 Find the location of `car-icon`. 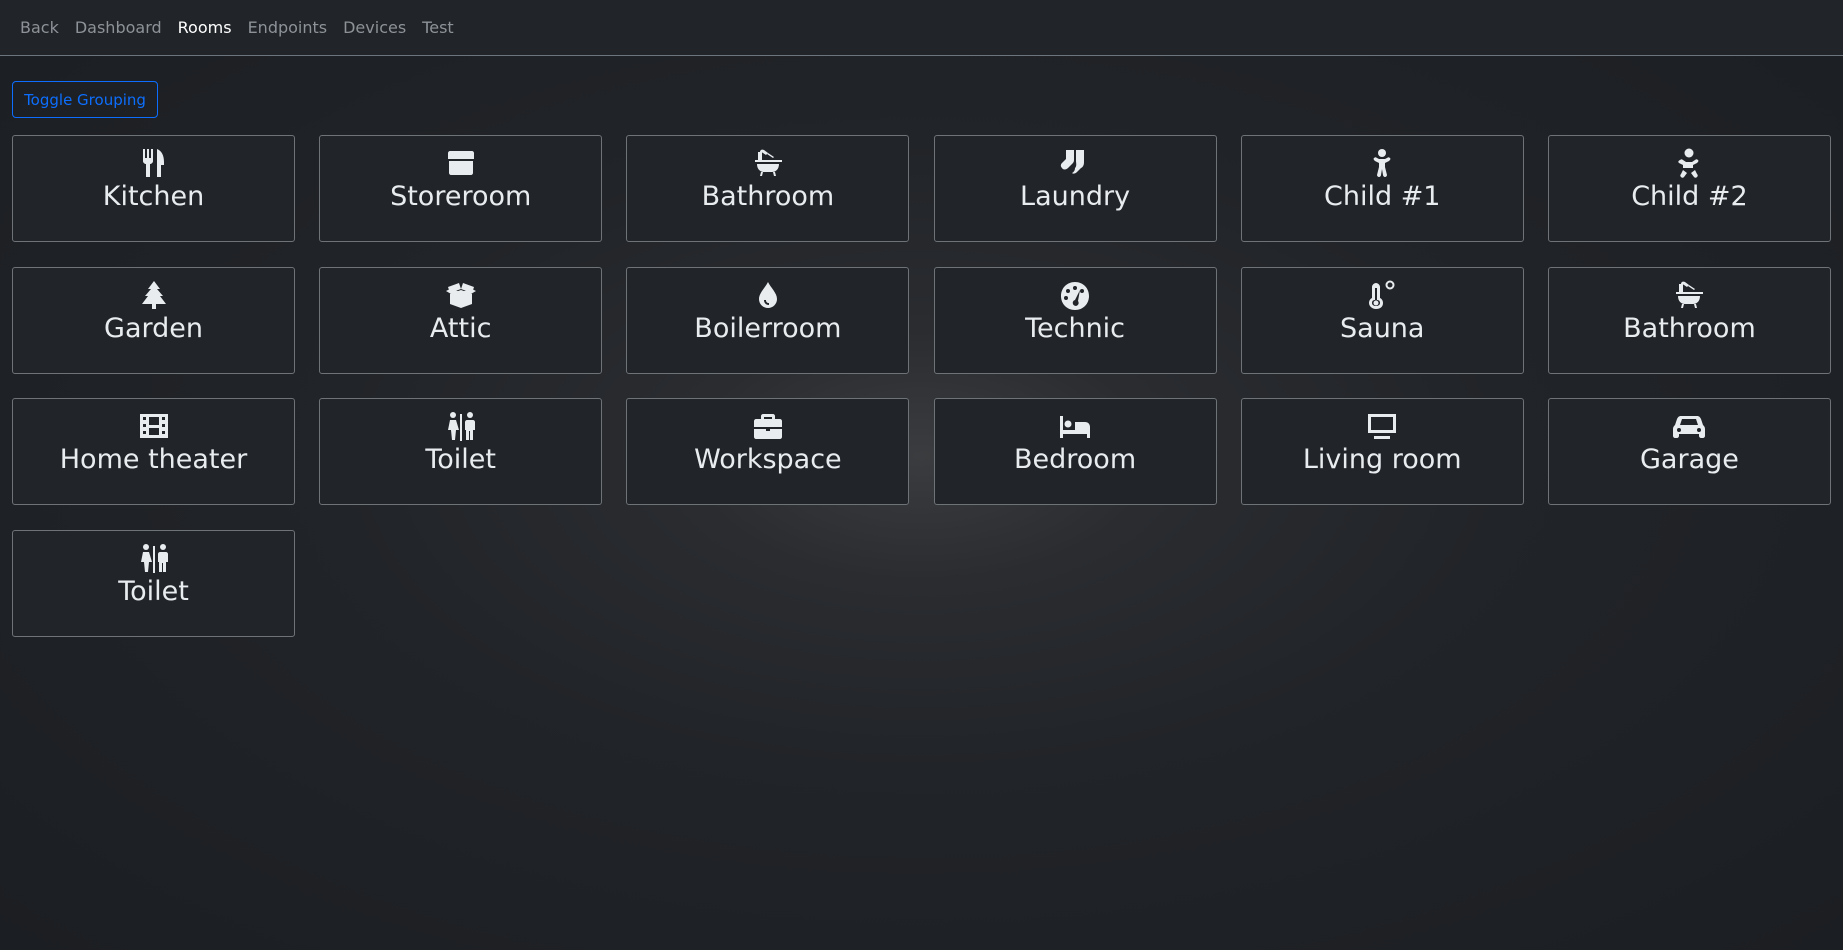

car-icon is located at coordinates (1689, 426).